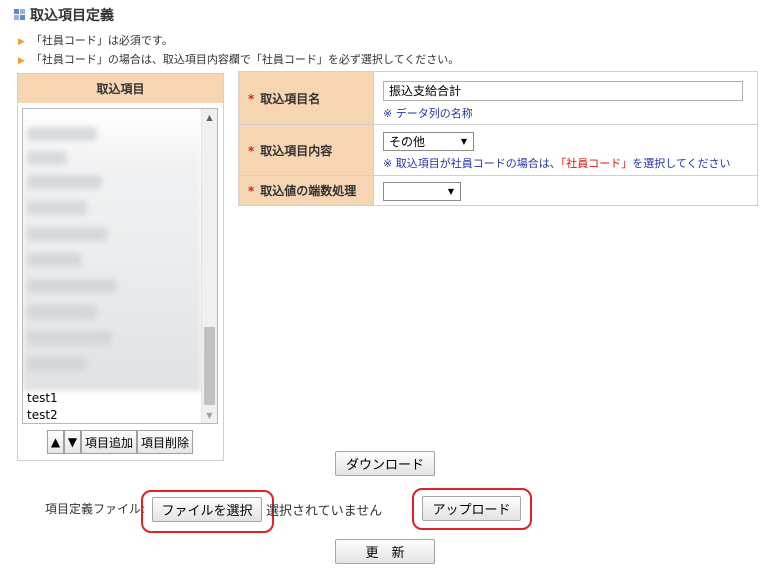 The height and width of the screenshot is (579, 774). I want to click on scroll-up-icon: ▲, so click(209, 117).